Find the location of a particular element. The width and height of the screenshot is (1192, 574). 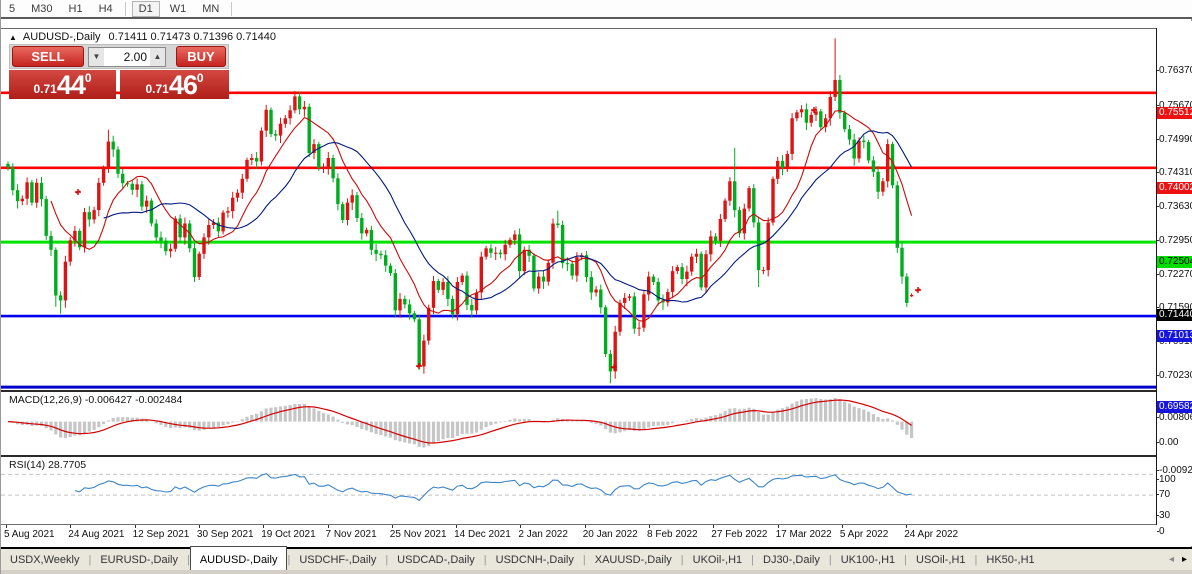

one-click-trade-panel: SELL ▼ 2.00 ▲ BUY 0.71 44 0 0.71 46 0 is located at coordinates (119, 71).